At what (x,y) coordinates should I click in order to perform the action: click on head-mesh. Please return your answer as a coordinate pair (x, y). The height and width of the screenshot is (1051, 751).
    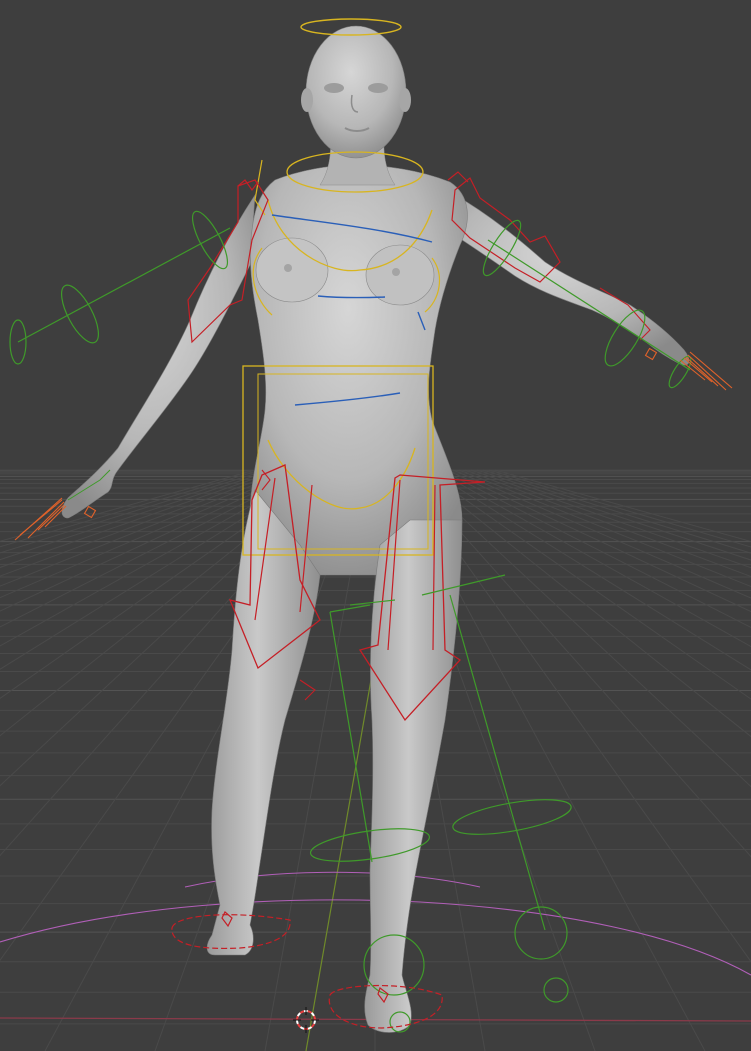
    Looking at the image, I should click on (356, 92).